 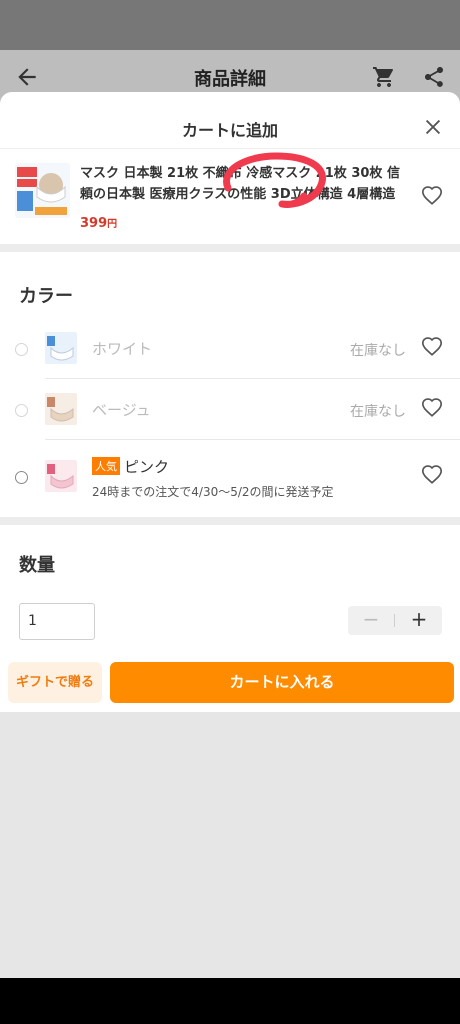 I want to click on stock-status-white: 在庫なし, so click(x=378, y=351).